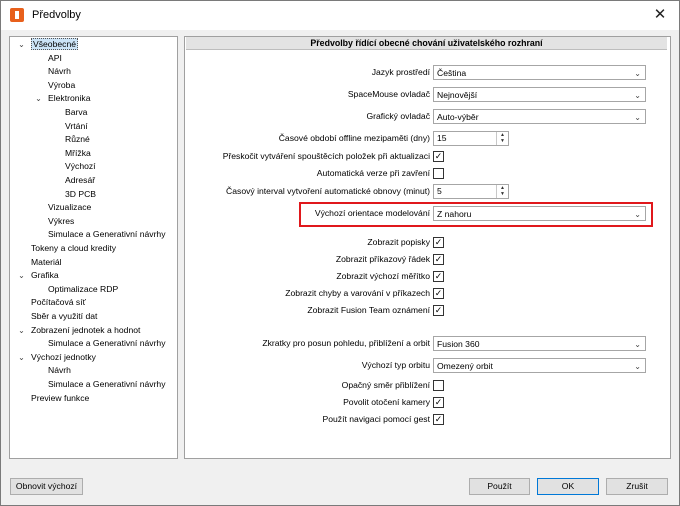 This screenshot has height=506, width=680. What do you see at coordinates (438, 402) in the screenshot?
I see `camera-pivot-checkbox: ✓` at bounding box center [438, 402].